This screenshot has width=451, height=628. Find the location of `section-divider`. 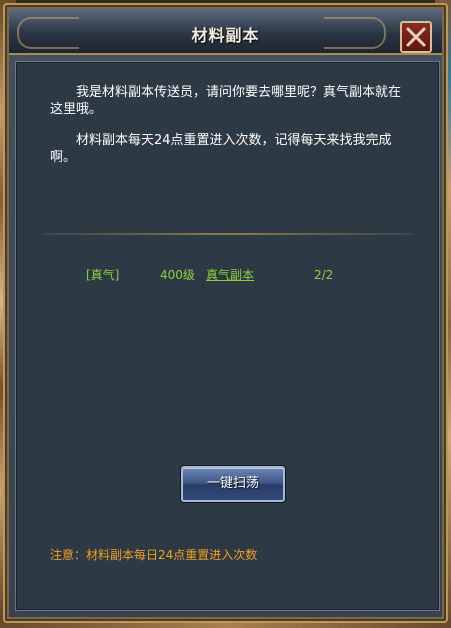

section-divider is located at coordinates (228, 234).